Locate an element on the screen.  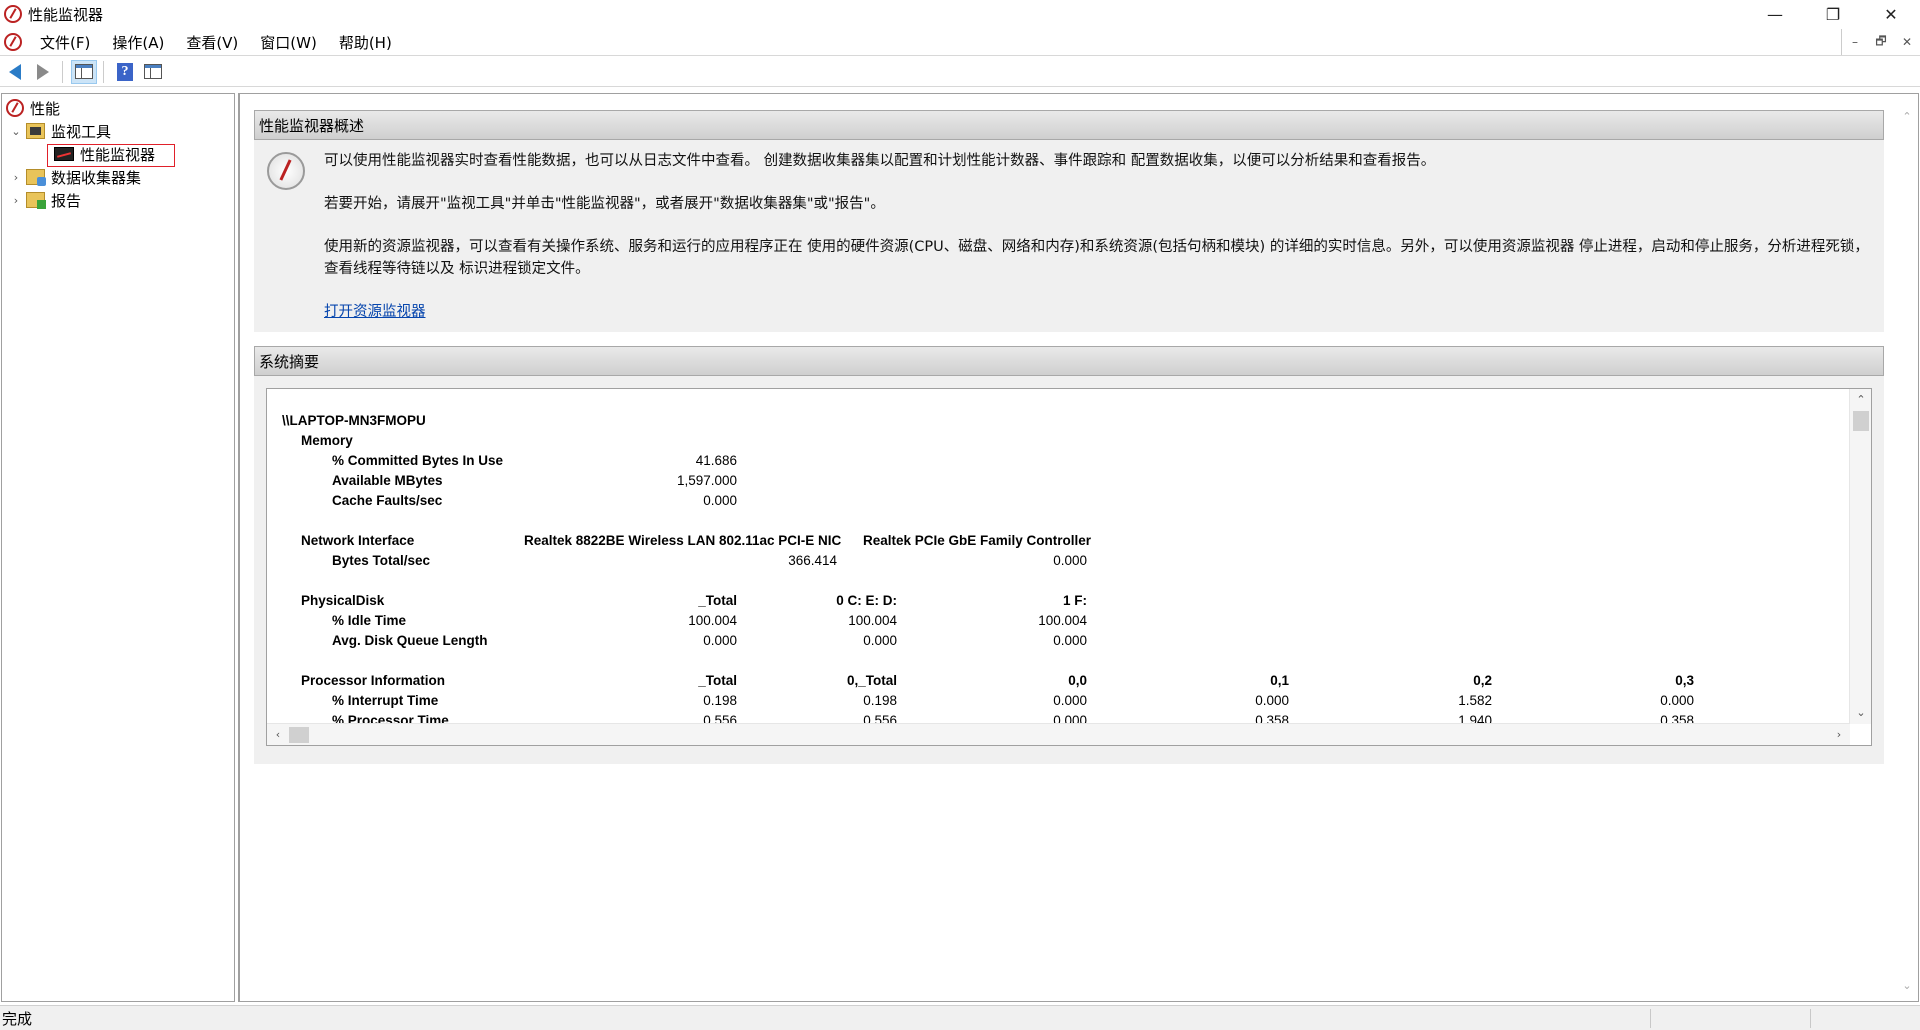
menu-action: 操作(A) is located at coordinates (138, 42).